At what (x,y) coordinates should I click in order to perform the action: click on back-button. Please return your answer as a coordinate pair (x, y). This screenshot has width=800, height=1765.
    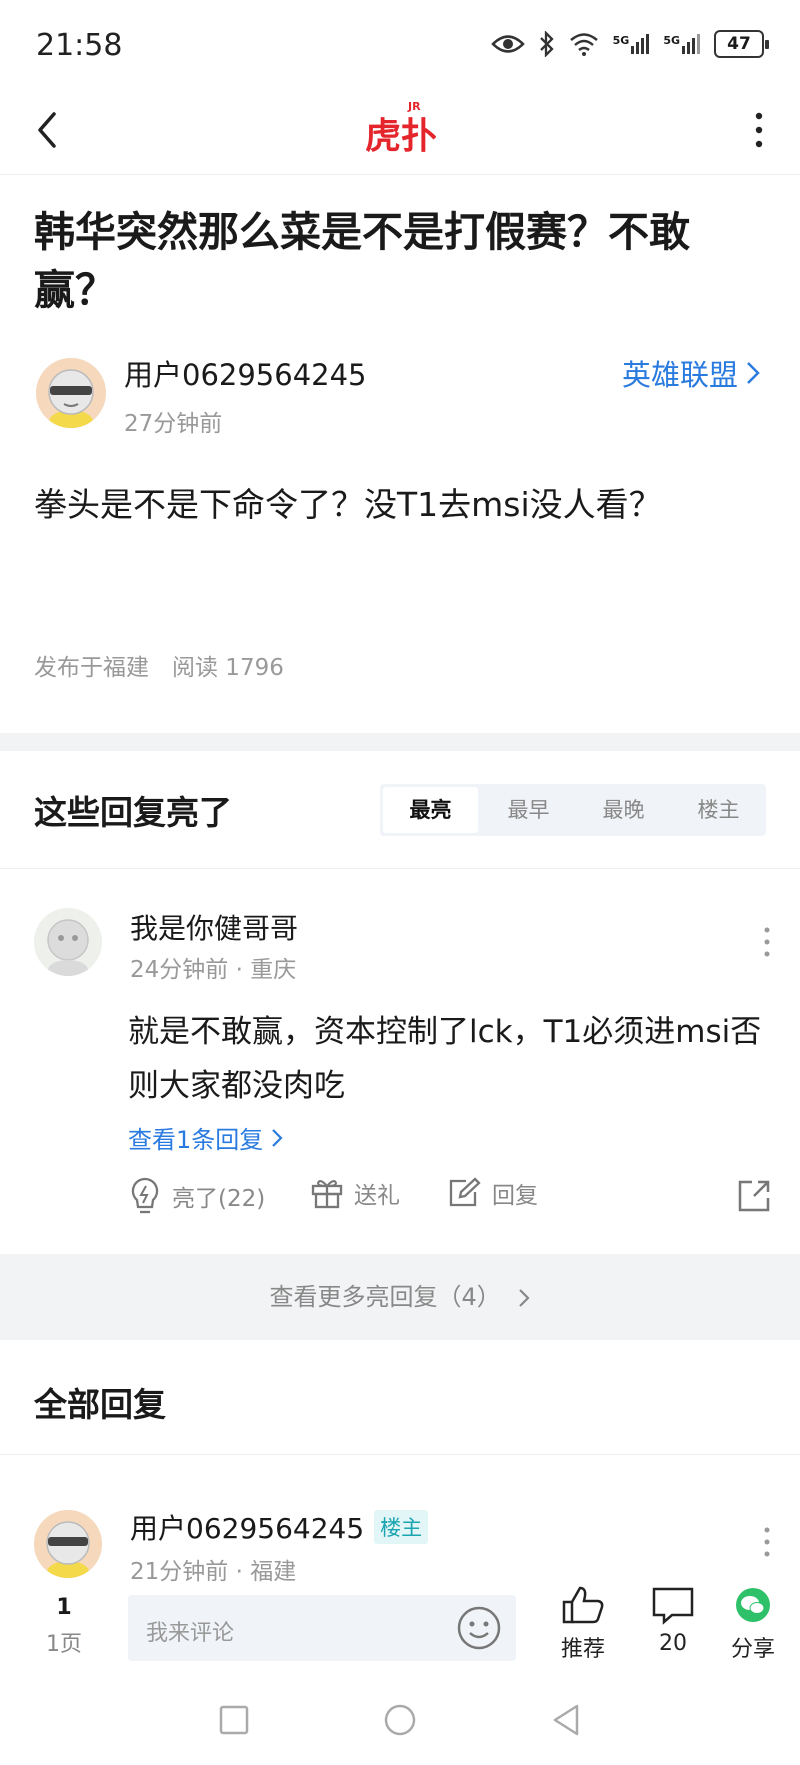
    Looking at the image, I should click on (50, 130).